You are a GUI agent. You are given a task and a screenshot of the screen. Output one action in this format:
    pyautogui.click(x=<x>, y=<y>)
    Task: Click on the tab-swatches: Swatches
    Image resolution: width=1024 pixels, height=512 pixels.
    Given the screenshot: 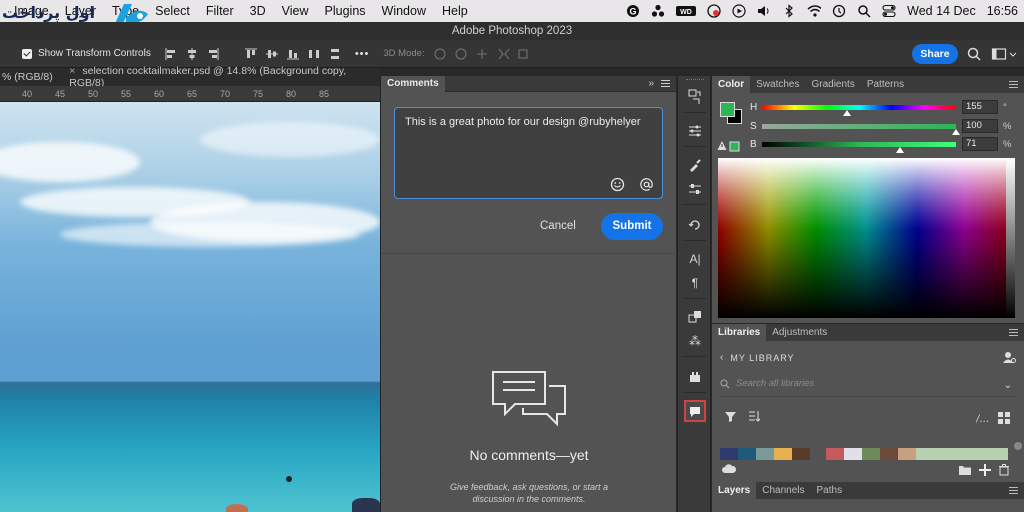 What is the action you would take?
    pyautogui.click(x=777, y=84)
    